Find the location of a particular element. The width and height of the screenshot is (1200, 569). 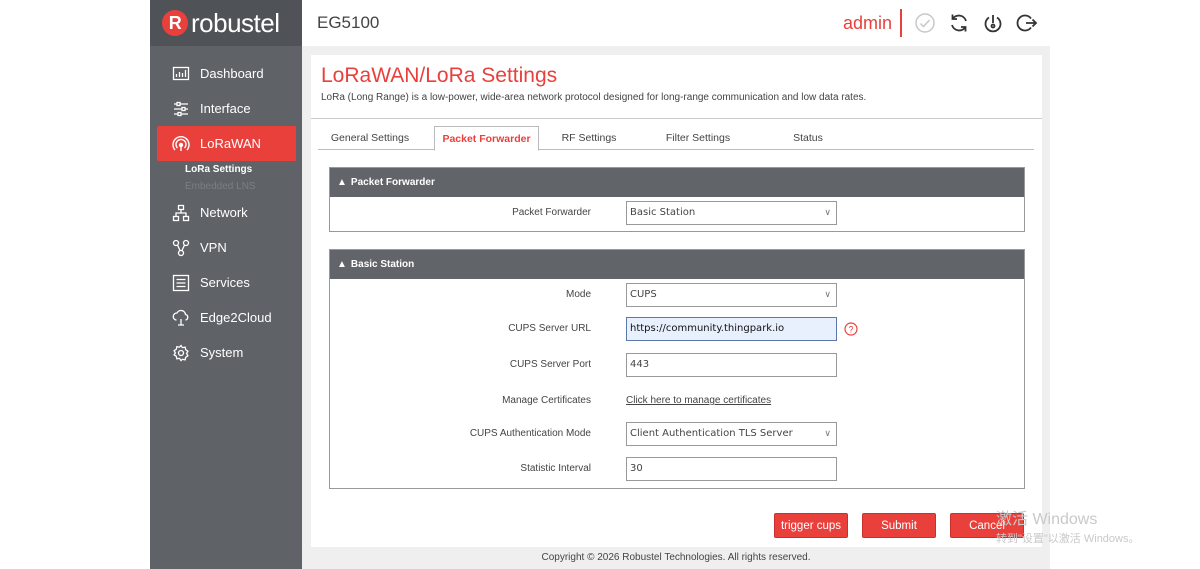

tab-status: Status is located at coordinates (808, 138).